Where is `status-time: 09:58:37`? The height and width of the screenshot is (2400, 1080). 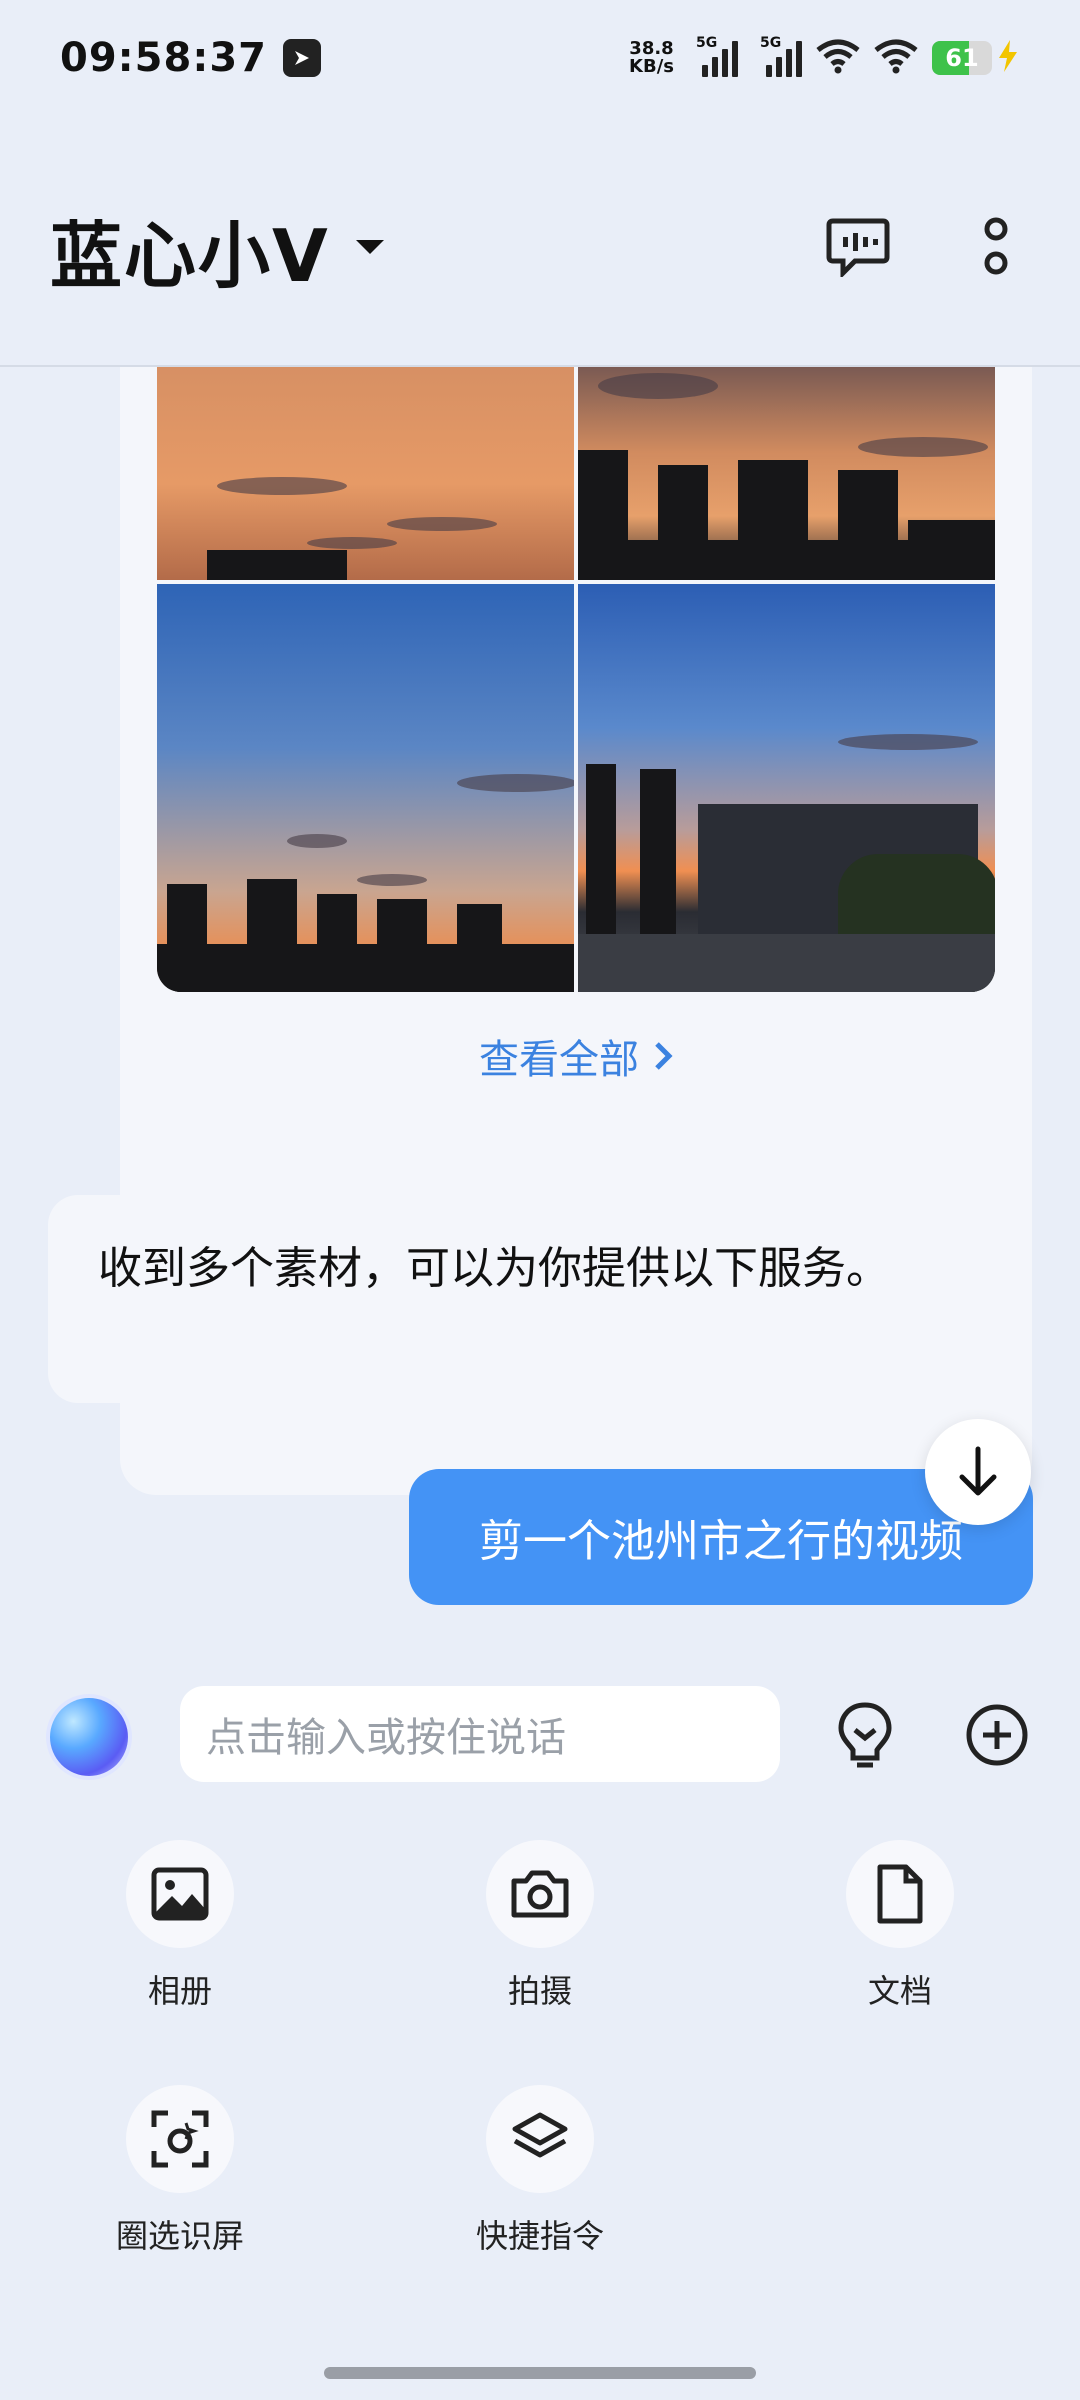
status-time: 09:58:37 is located at coordinates (163, 57).